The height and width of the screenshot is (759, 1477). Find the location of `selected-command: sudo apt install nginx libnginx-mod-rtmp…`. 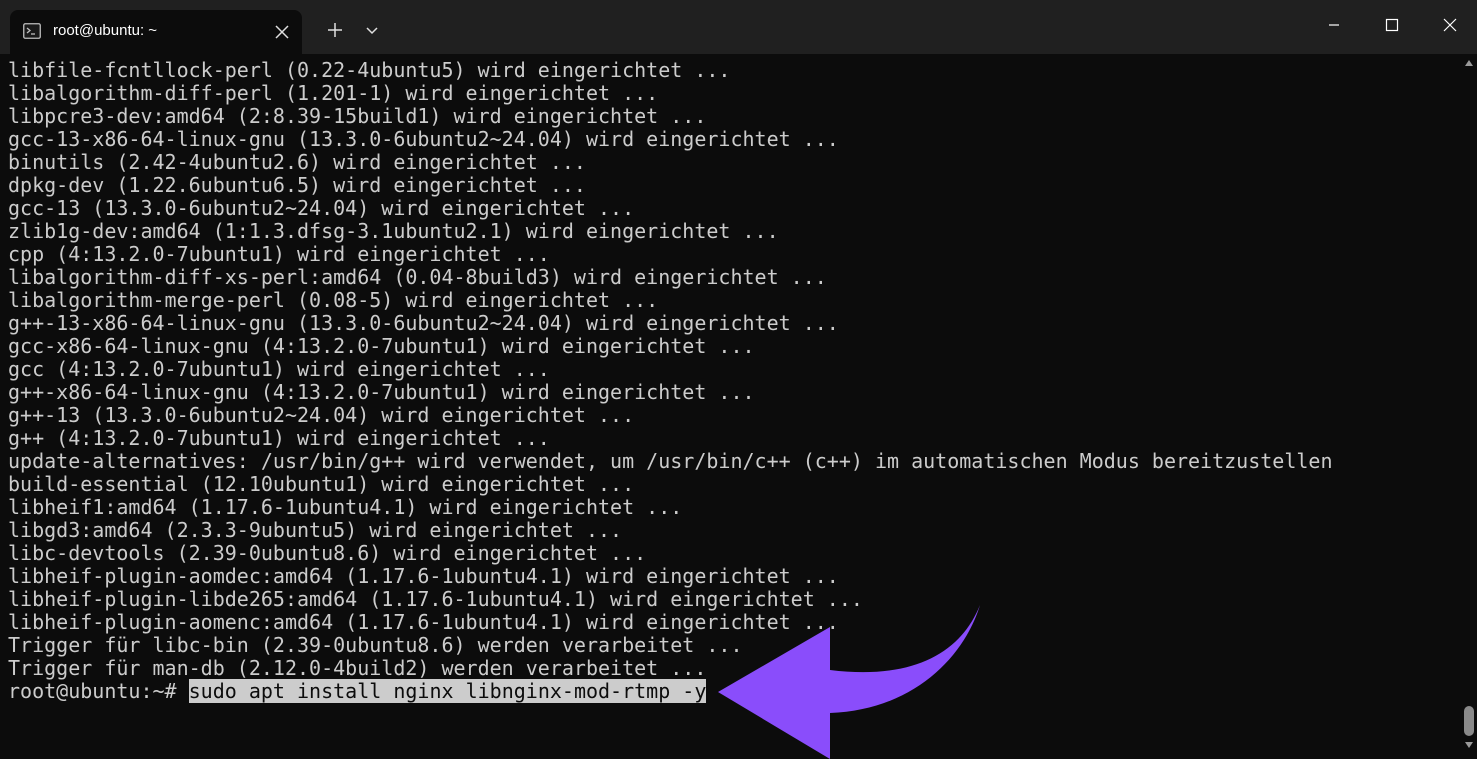

selected-command: sudo apt install nginx libnginx-mod-rtmp… is located at coordinates (447, 691).